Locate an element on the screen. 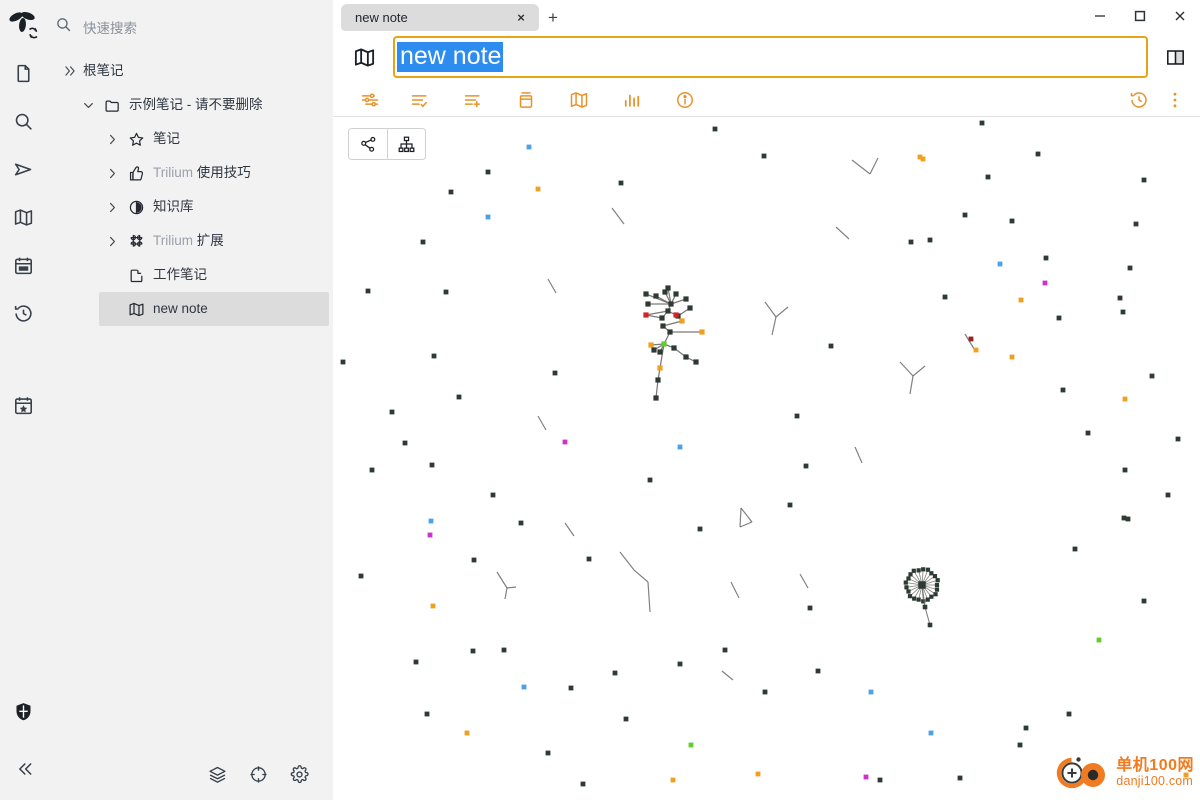 The width and height of the screenshot is (1200, 800). search-icon is located at coordinates (24, 121).